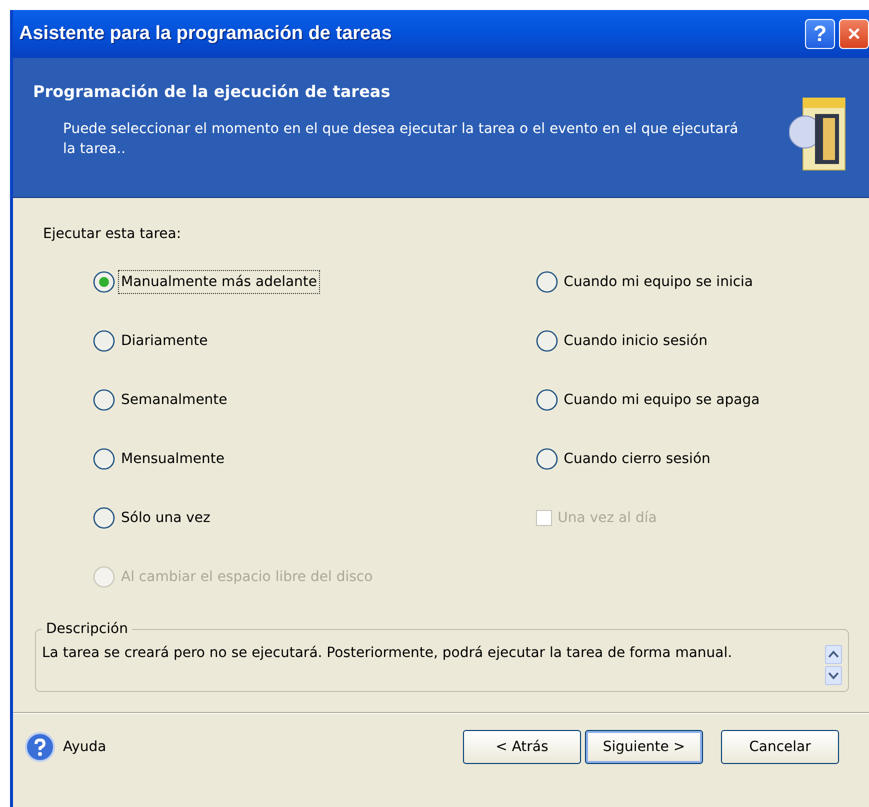 The image size is (869, 807). Describe the element at coordinates (164, 341) in the screenshot. I see `option-label: Diariamente` at that location.